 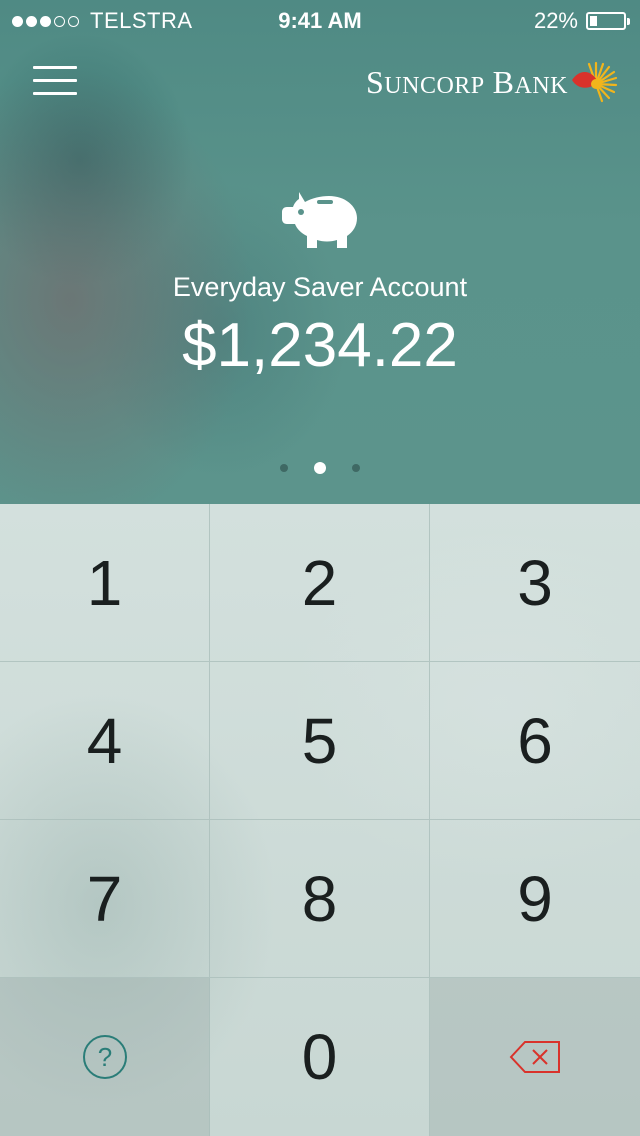 What do you see at coordinates (55, 82) in the screenshot?
I see `hamburger-menu-icon` at bounding box center [55, 82].